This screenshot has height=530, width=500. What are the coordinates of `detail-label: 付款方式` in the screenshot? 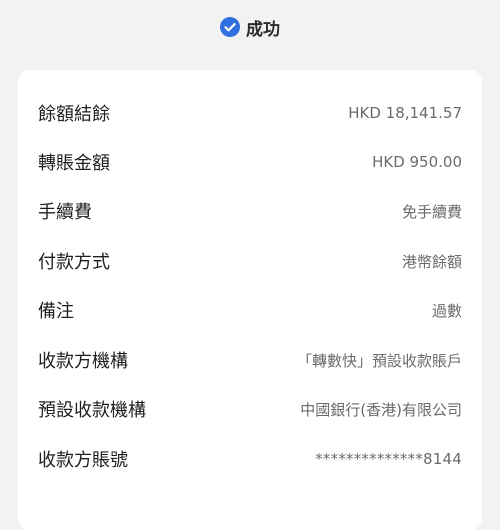 It's located at (74, 262).